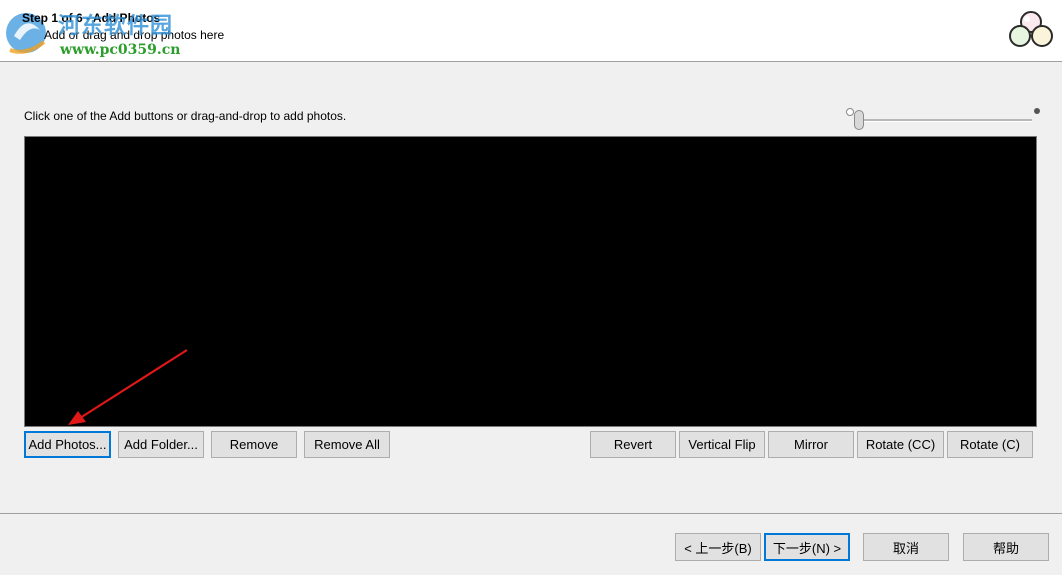 The height and width of the screenshot is (575, 1062). Describe the element at coordinates (633, 444) in the screenshot. I see `revert-button: Revert` at that location.